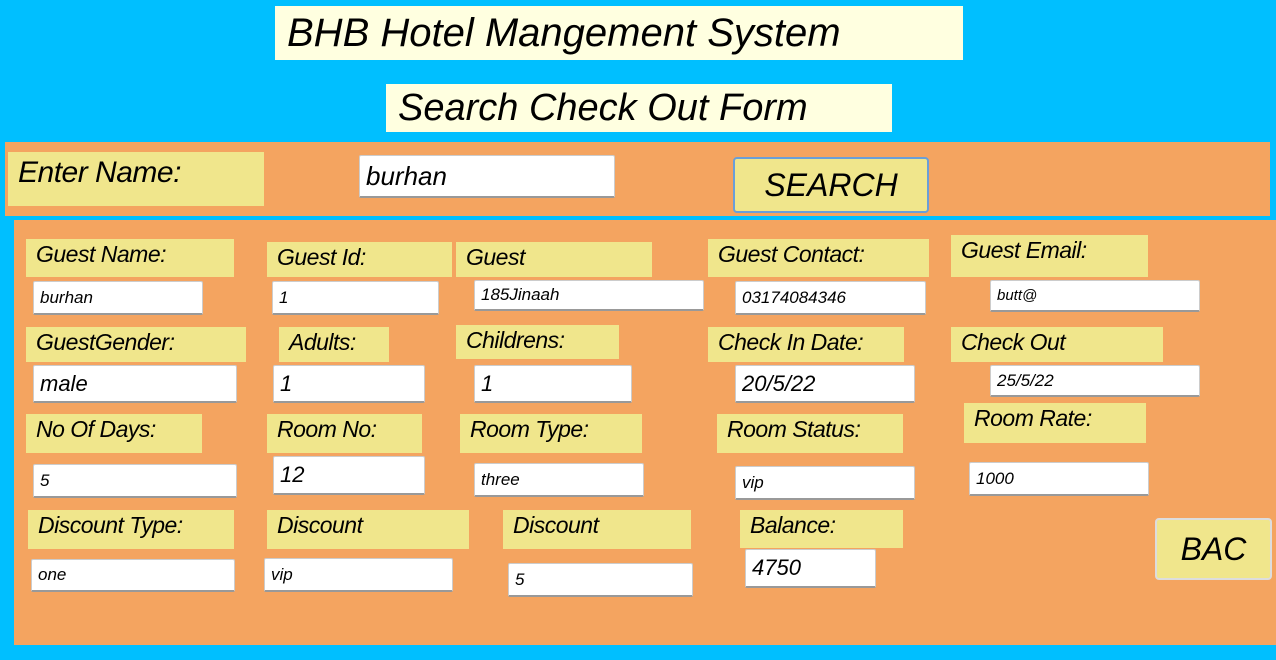 This screenshot has width=1276, height=660. Describe the element at coordinates (135, 481) in the screenshot. I see `no-of-days-input: 5` at that location.